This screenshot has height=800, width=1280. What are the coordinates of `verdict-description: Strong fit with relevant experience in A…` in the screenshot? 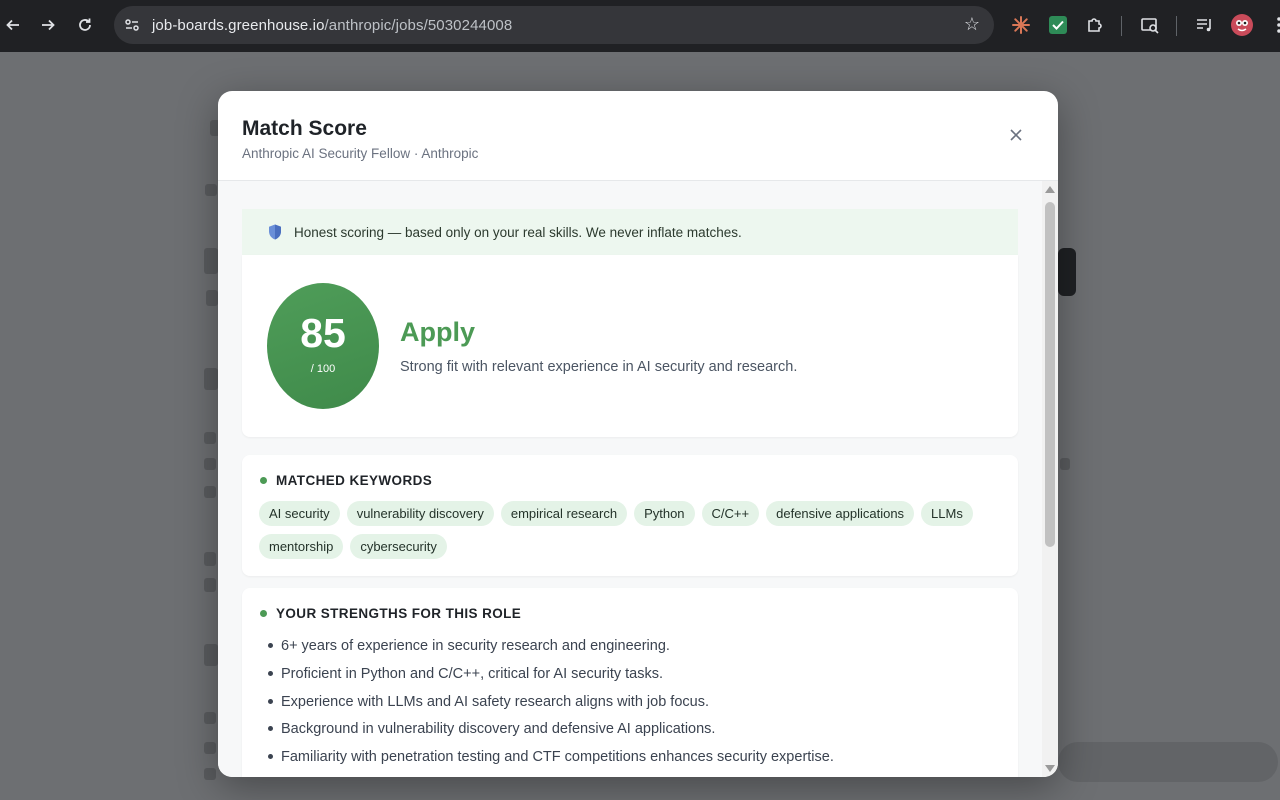 It's located at (599, 367).